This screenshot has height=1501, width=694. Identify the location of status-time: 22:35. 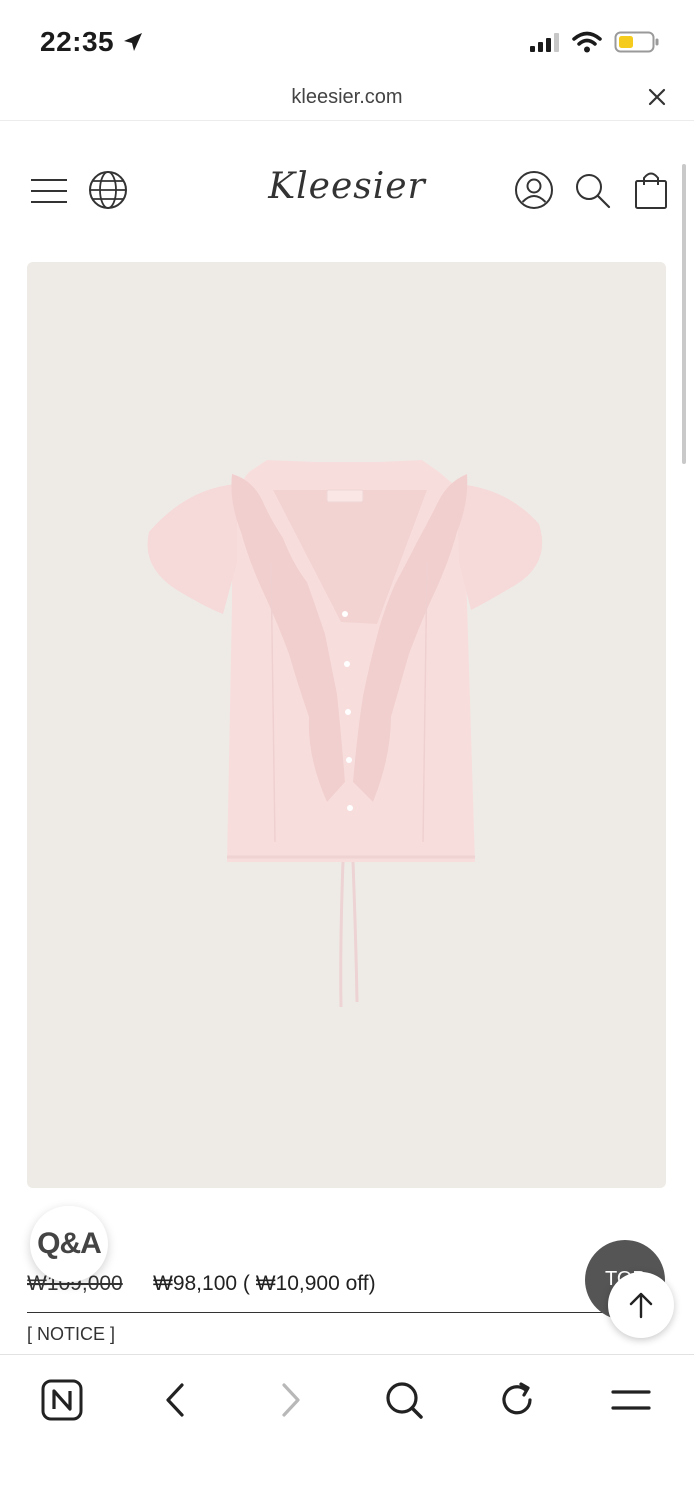
(92, 42).